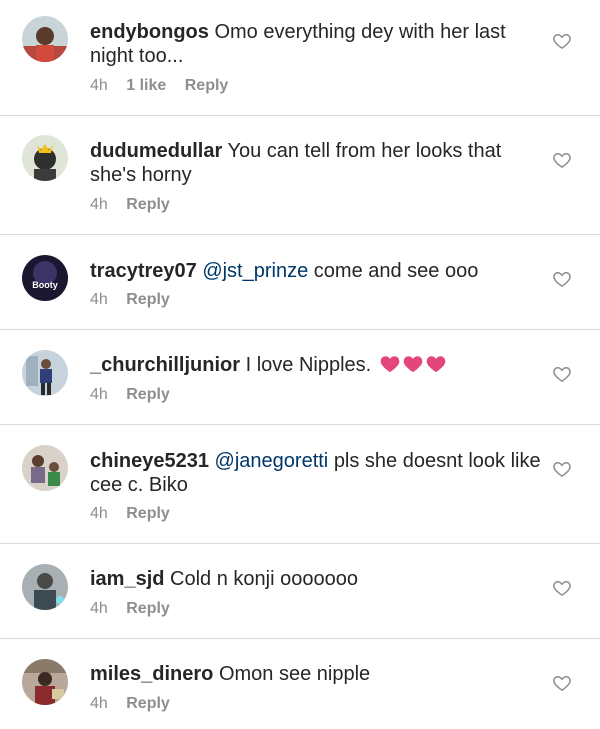 Image resolution: width=600 pixels, height=729 pixels. I want to click on comment-mention: @jst_prinze, so click(255, 271).